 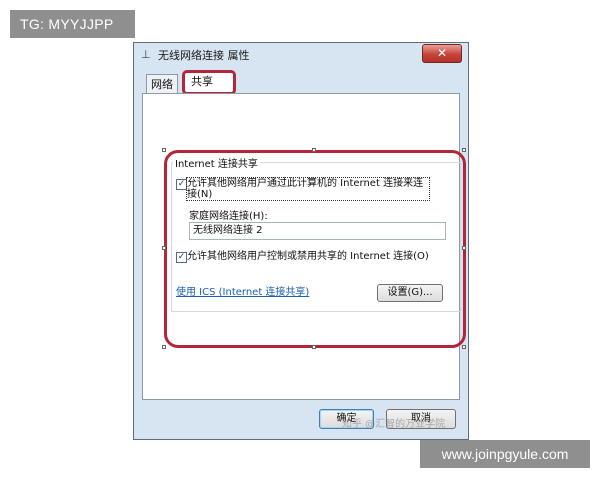 I want to click on dialog-title: 无线网络连接 属性, so click(x=204, y=55).